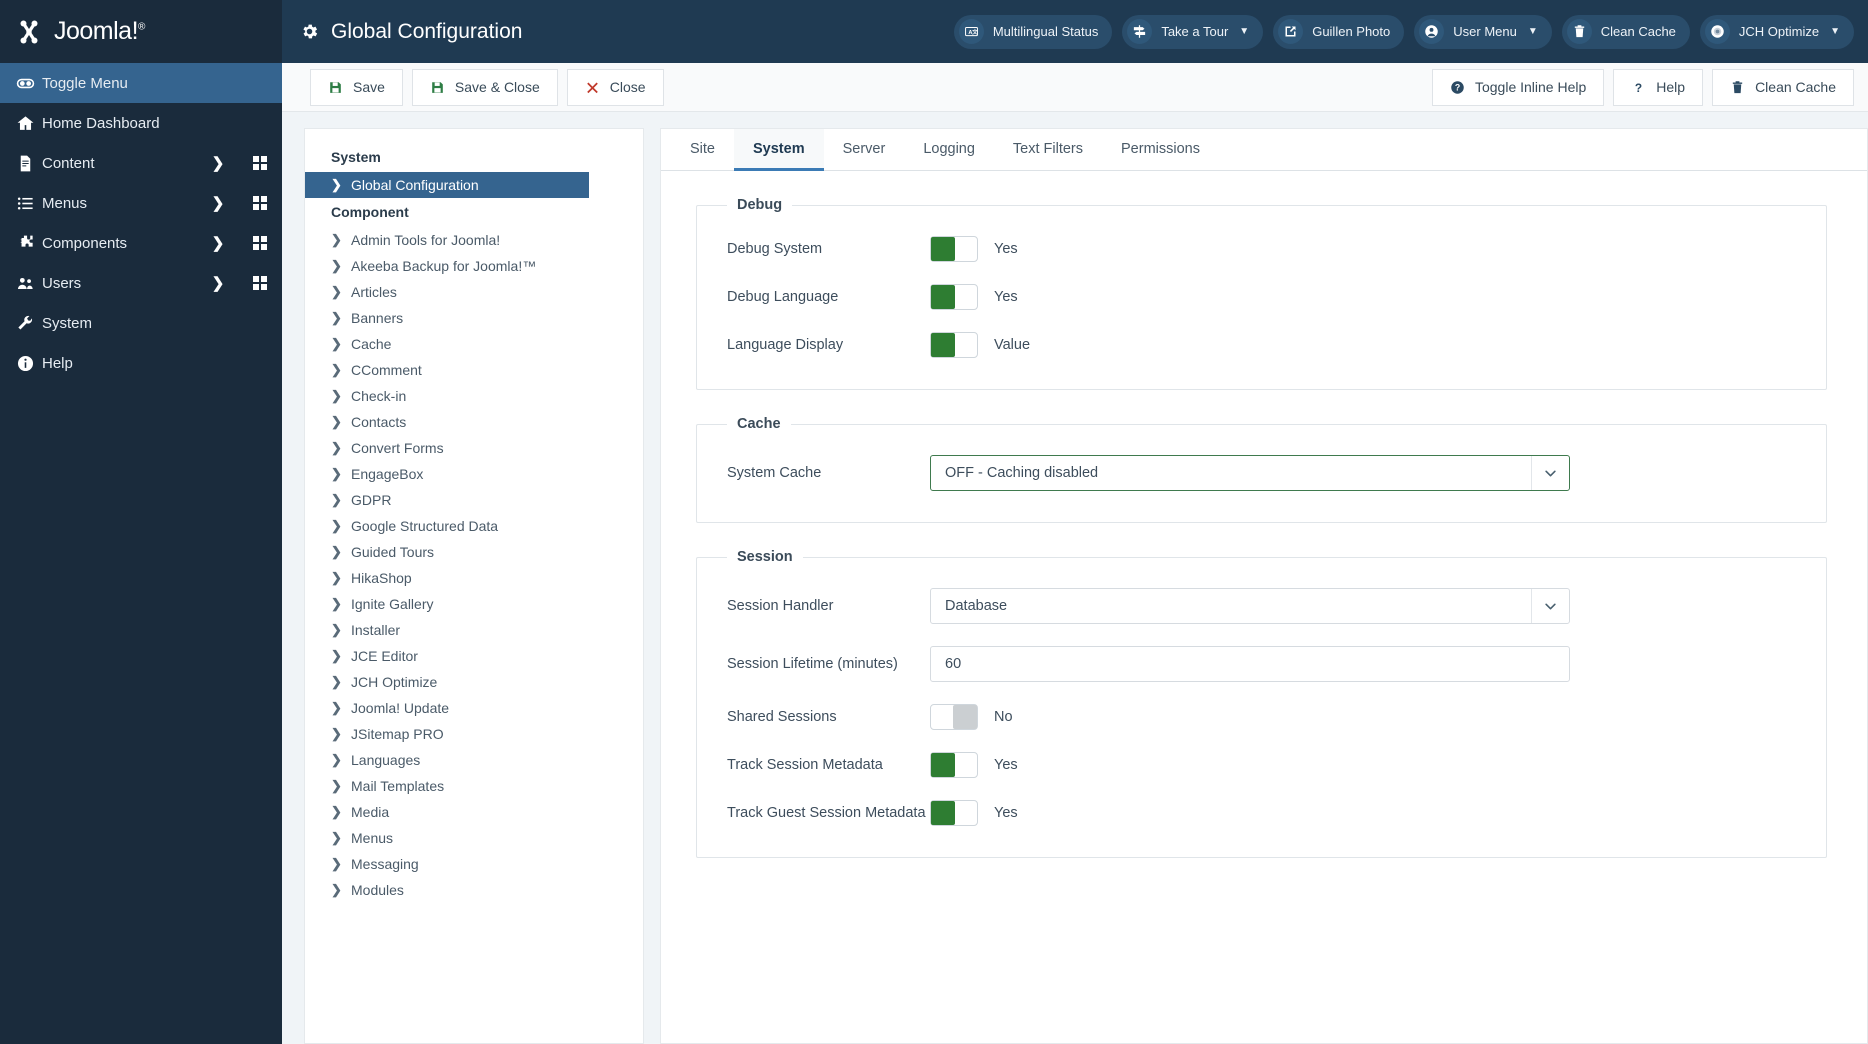 Image resolution: width=1868 pixels, height=1044 pixels. I want to click on sidebar-item-toggle-menu: Toggle Menu, so click(141, 83).